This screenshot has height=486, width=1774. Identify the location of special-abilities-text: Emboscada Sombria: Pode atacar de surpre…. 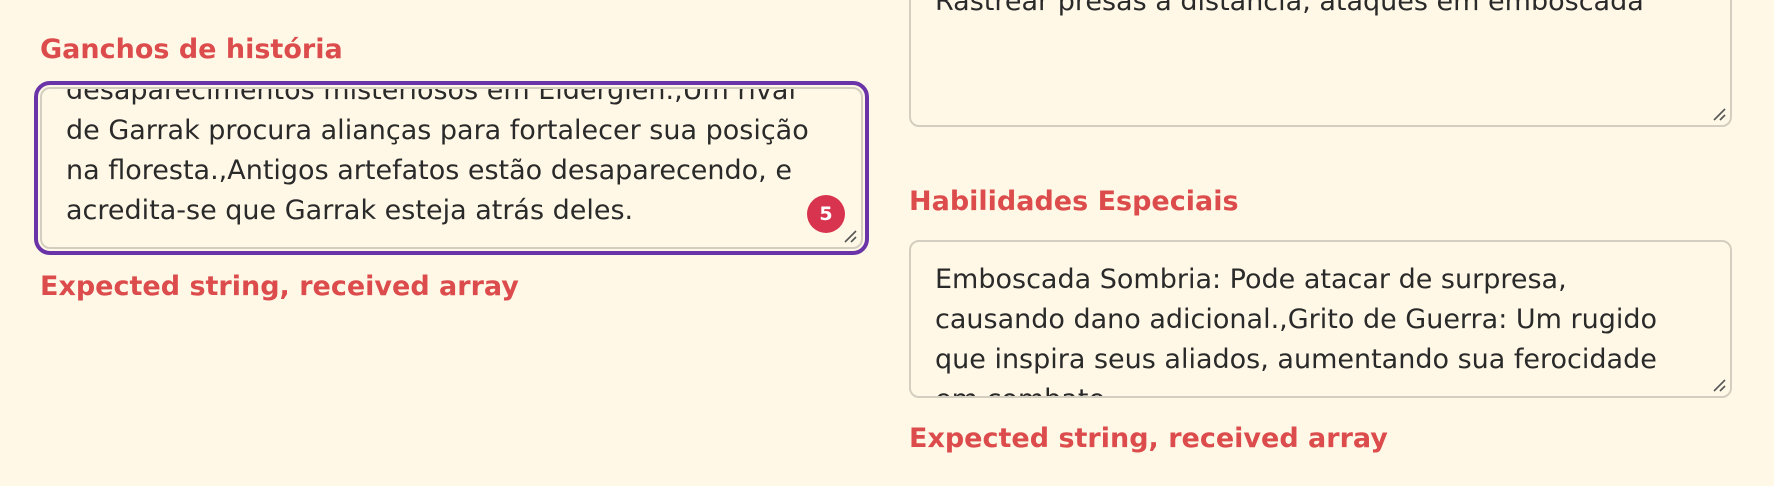
(1312, 328).